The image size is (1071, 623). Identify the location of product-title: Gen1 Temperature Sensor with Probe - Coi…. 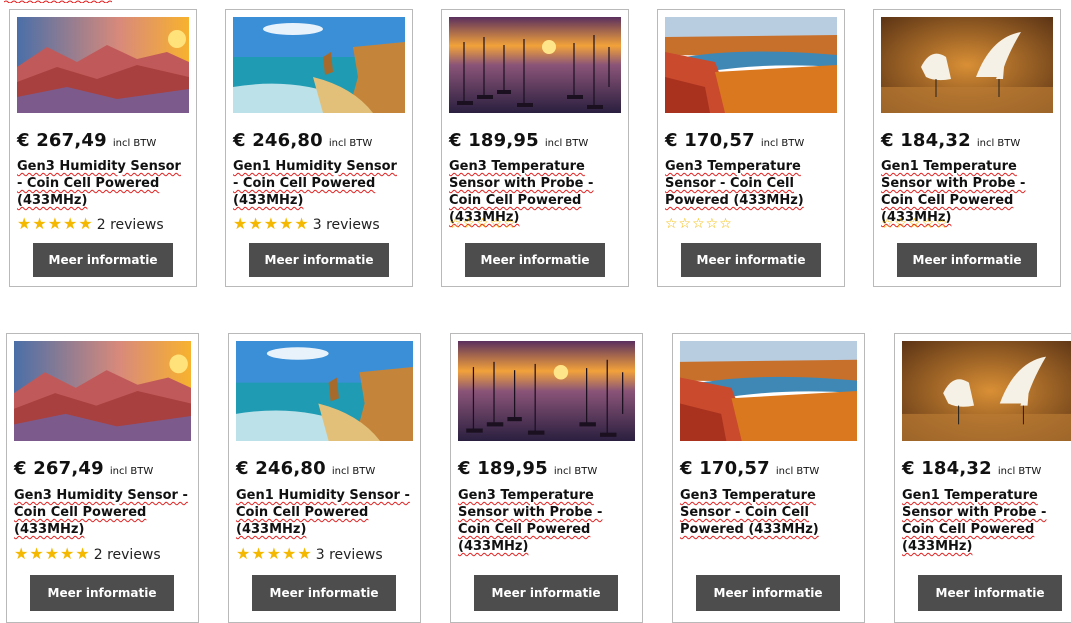
(986, 521).